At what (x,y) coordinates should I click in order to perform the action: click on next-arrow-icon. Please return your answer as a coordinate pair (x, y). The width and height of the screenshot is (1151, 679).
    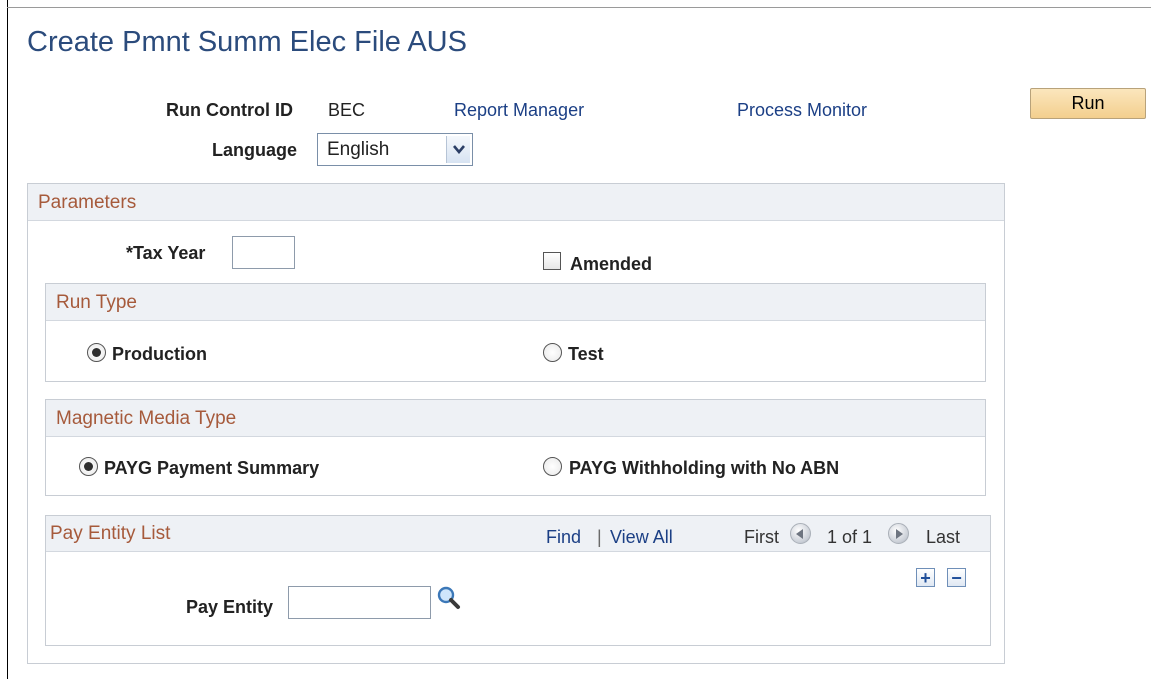
    Looking at the image, I should click on (898, 533).